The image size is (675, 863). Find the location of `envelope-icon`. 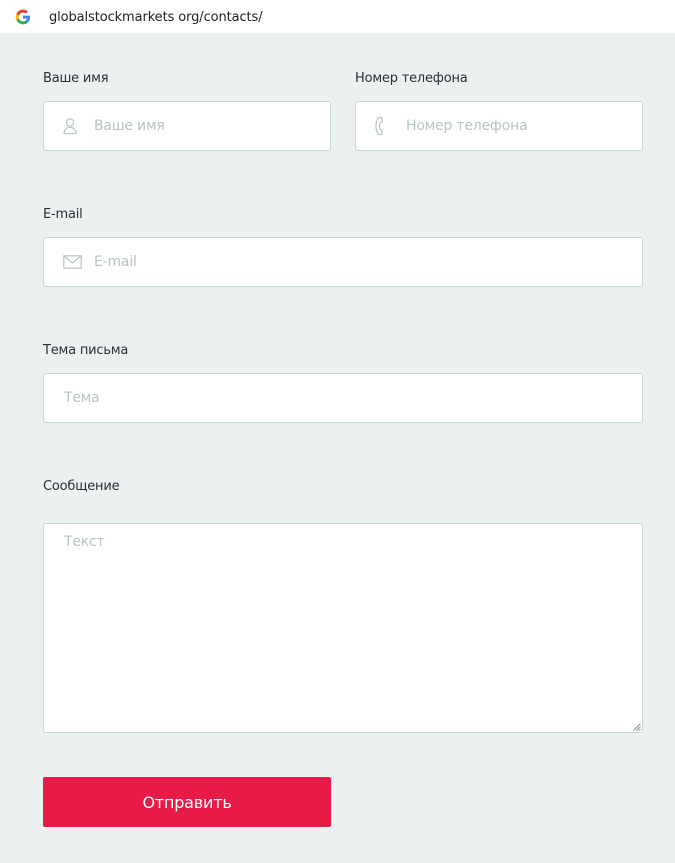

envelope-icon is located at coordinates (72, 262).